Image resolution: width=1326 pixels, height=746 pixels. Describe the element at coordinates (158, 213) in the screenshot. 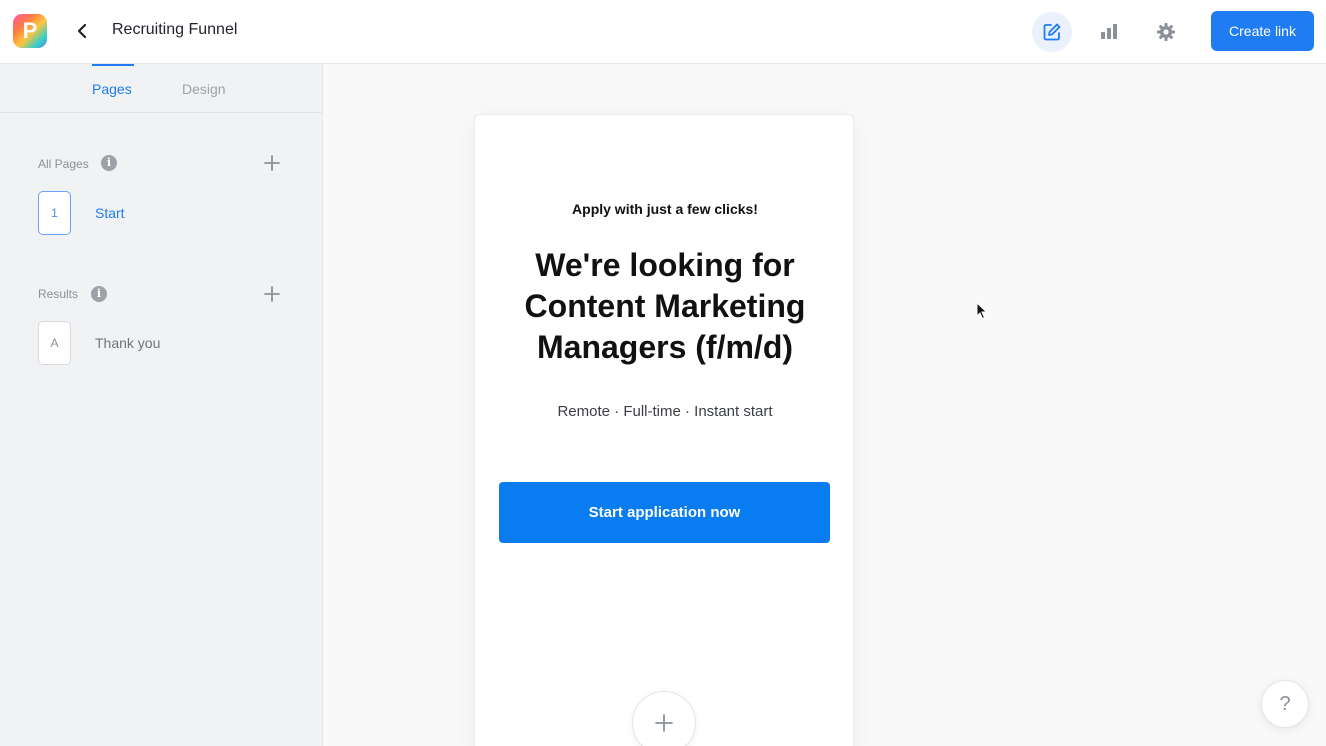

I see `page-item-start: 1 Start` at that location.